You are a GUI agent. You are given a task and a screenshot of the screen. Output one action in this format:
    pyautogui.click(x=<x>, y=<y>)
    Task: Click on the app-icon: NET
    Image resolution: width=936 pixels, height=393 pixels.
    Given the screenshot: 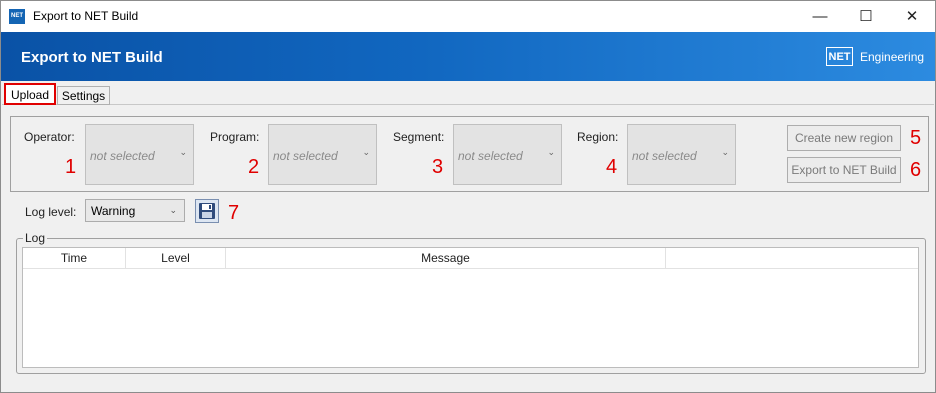 What is the action you would take?
    pyautogui.click(x=17, y=16)
    